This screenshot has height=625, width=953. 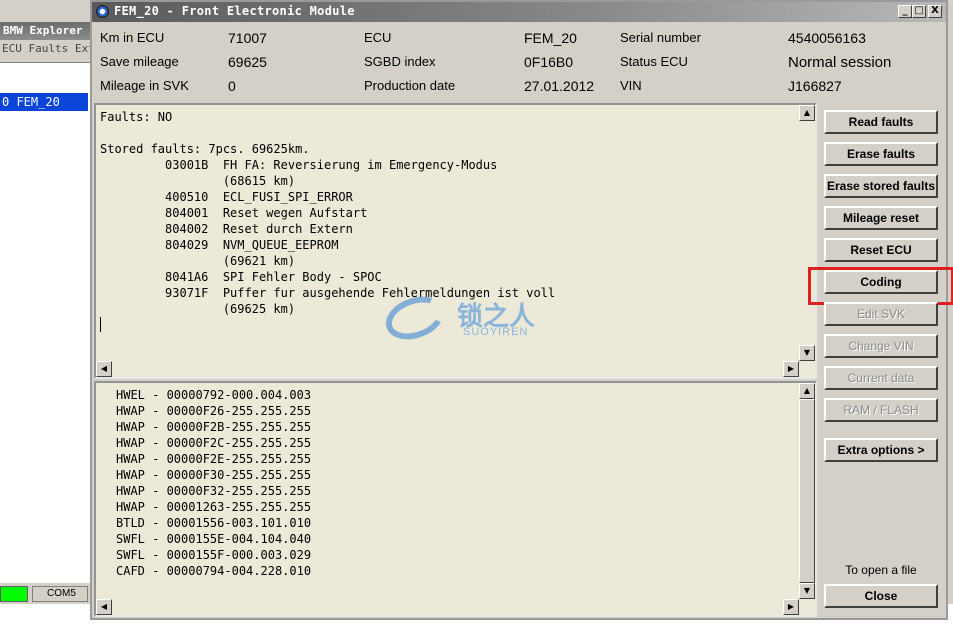 What do you see at coordinates (881, 186) in the screenshot?
I see `erase-stored-faults-button: Erase stored faults` at bounding box center [881, 186].